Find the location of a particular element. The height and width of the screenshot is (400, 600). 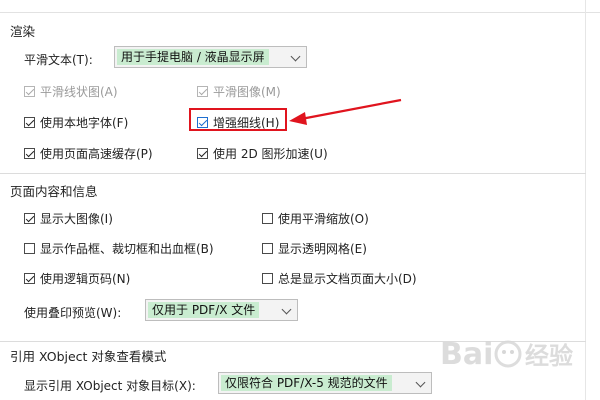

xobject-target-value: 仅限符合 PDF/X-5 规范的文件 is located at coordinates (306, 383).